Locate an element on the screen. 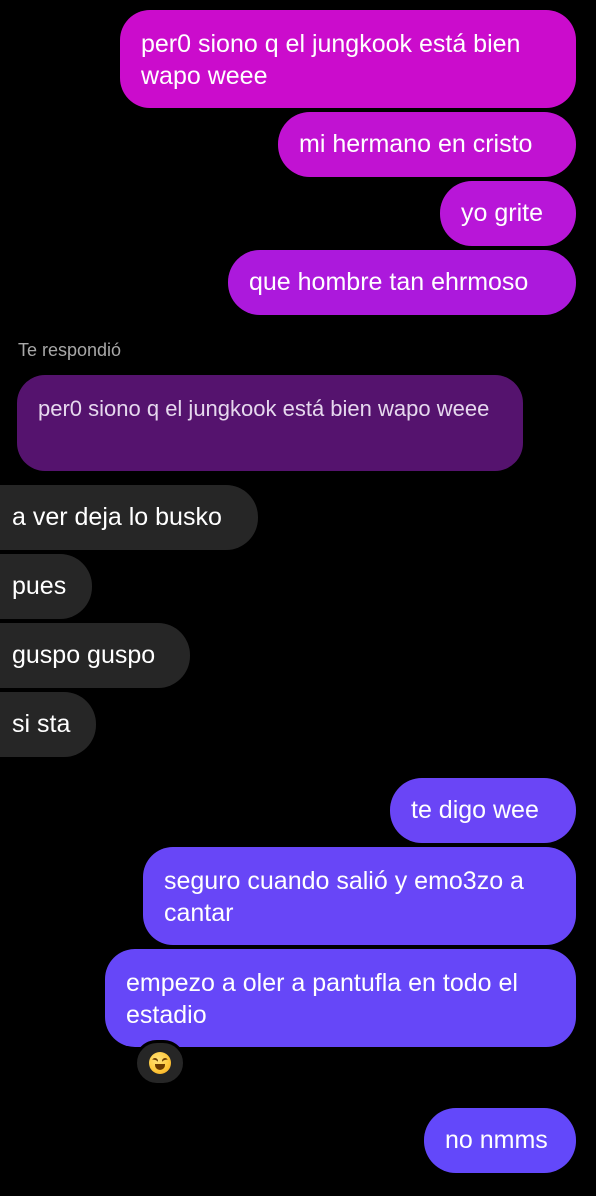  outgoing-message: seguro cuando salió y emo3zo a cantar is located at coordinates (359, 896).